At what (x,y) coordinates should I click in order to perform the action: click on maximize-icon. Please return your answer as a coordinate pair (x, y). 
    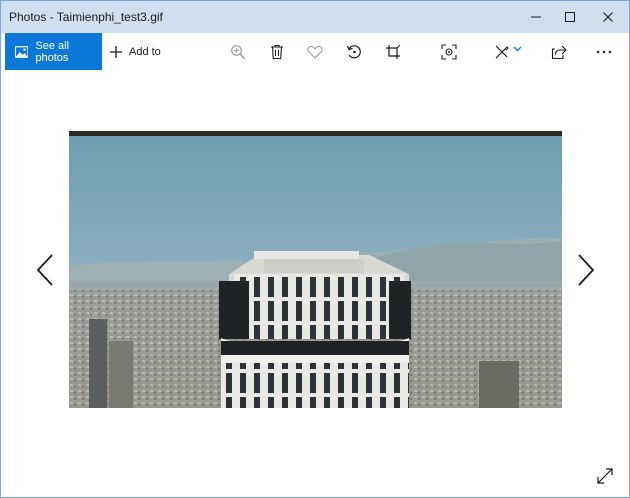
    Looking at the image, I should click on (570, 17).